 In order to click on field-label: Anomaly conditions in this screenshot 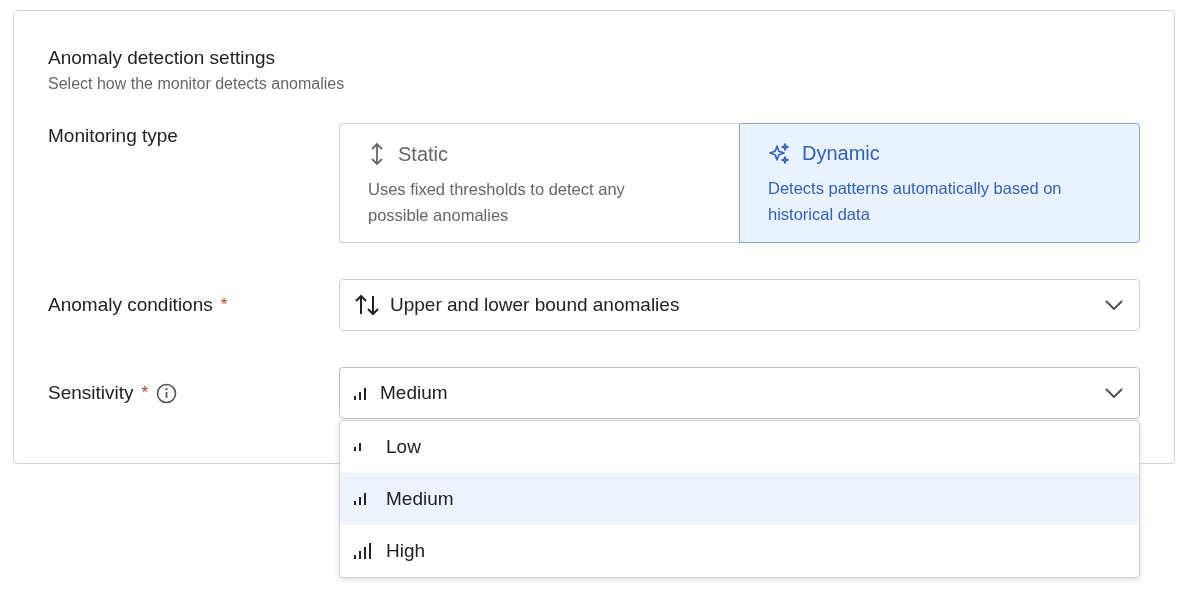, I will do `click(130, 305)`.